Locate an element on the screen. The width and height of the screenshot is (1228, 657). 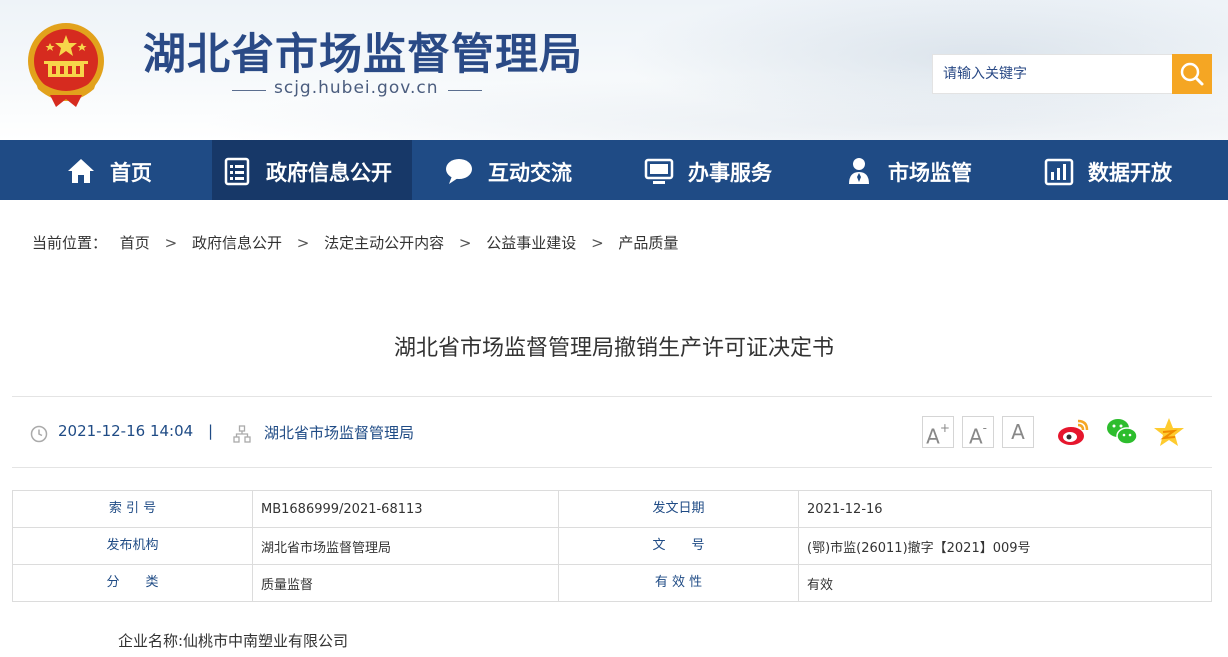
index-number-label: 索 引 号 is located at coordinates (132, 509).